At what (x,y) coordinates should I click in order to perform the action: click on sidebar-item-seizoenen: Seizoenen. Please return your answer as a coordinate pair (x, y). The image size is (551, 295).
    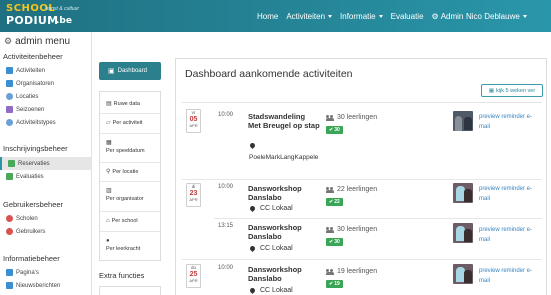
    Looking at the image, I should click on (45, 109).